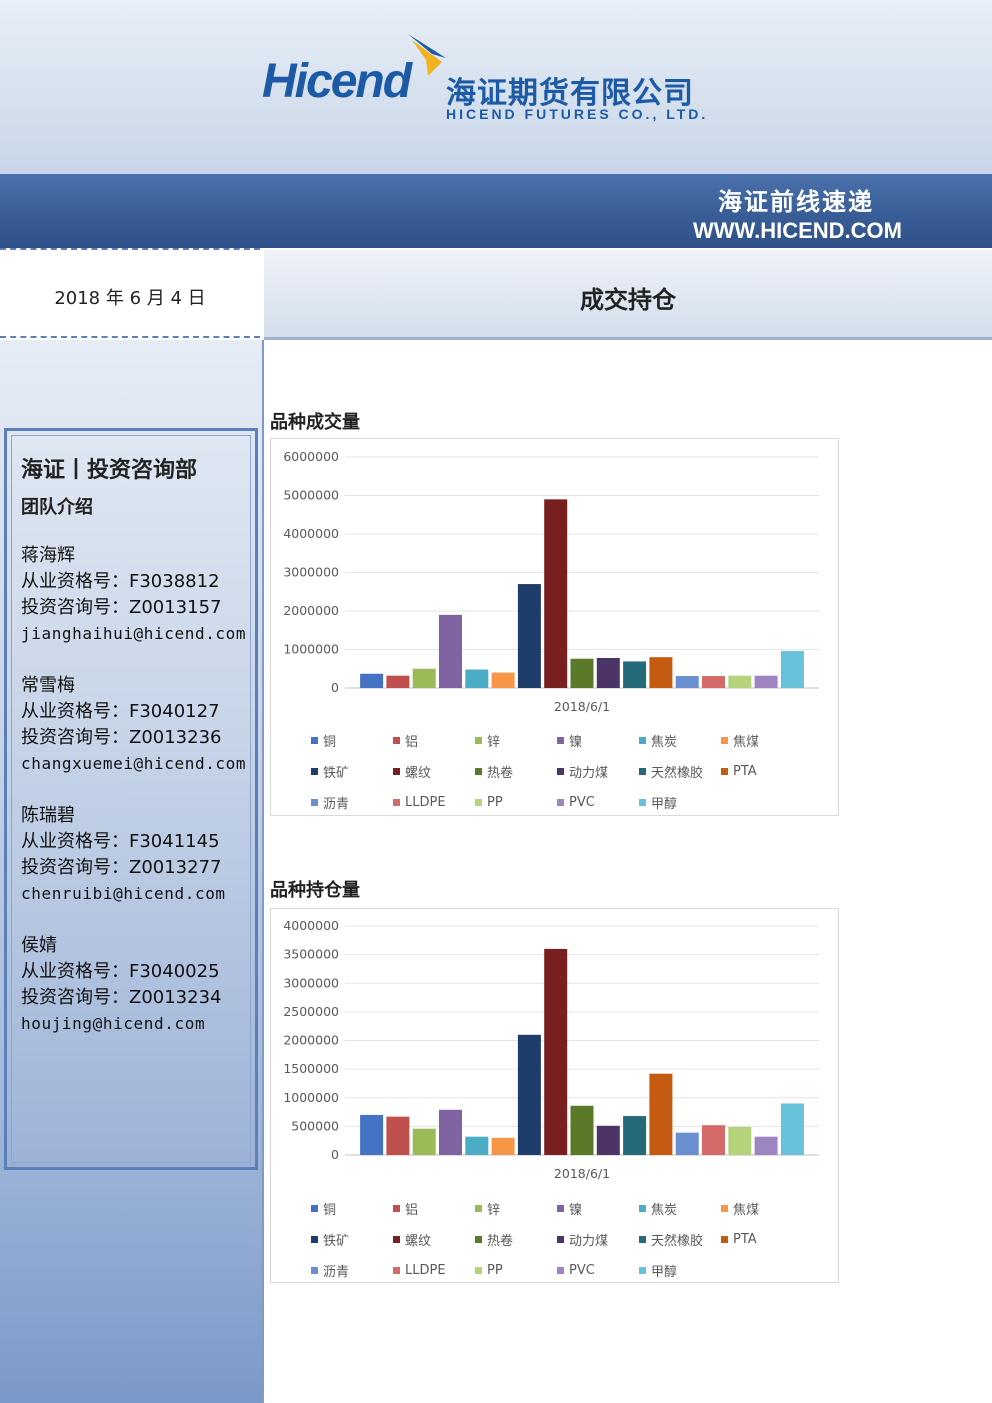  What do you see at coordinates (48, 555) in the screenshot?
I see `member-name: 蒋海辉` at bounding box center [48, 555].